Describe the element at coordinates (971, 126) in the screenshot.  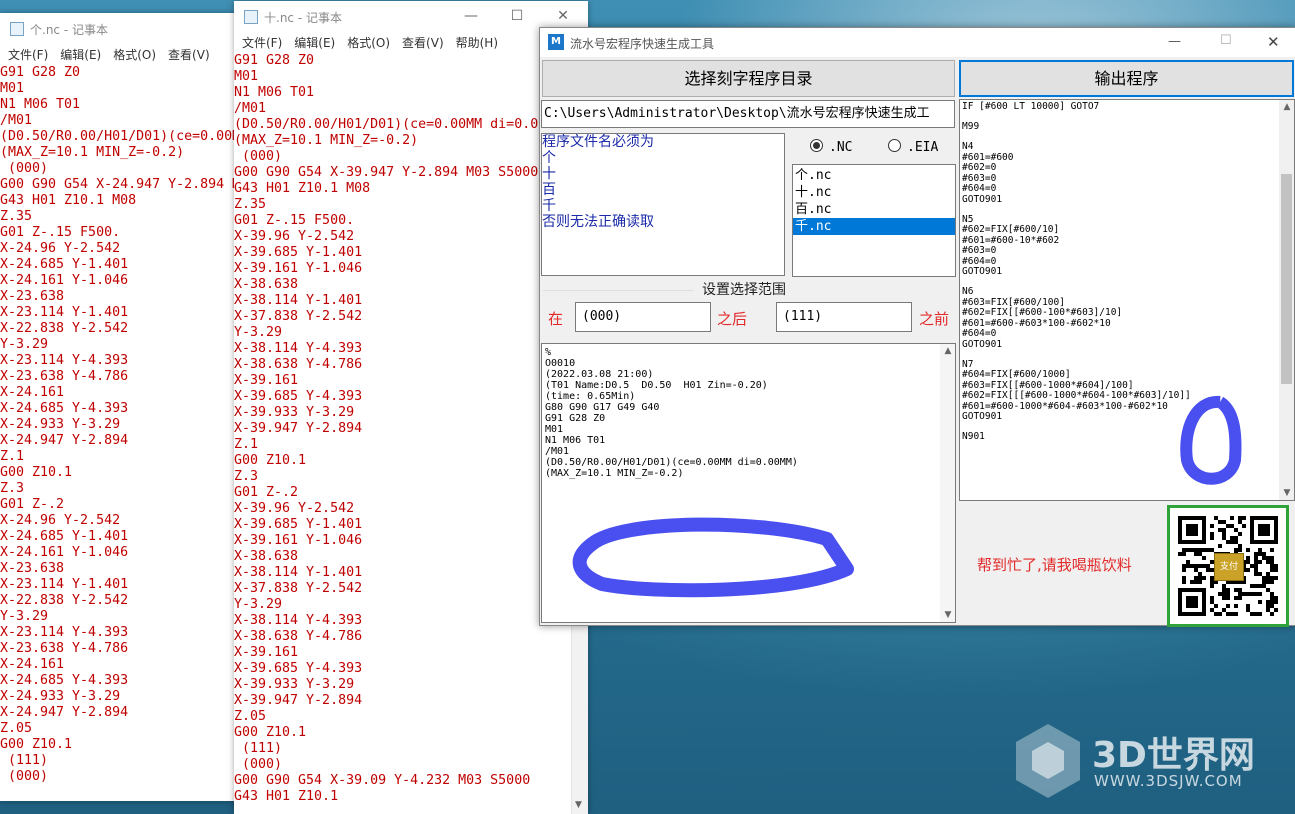
I see `code-line: M99` at that location.